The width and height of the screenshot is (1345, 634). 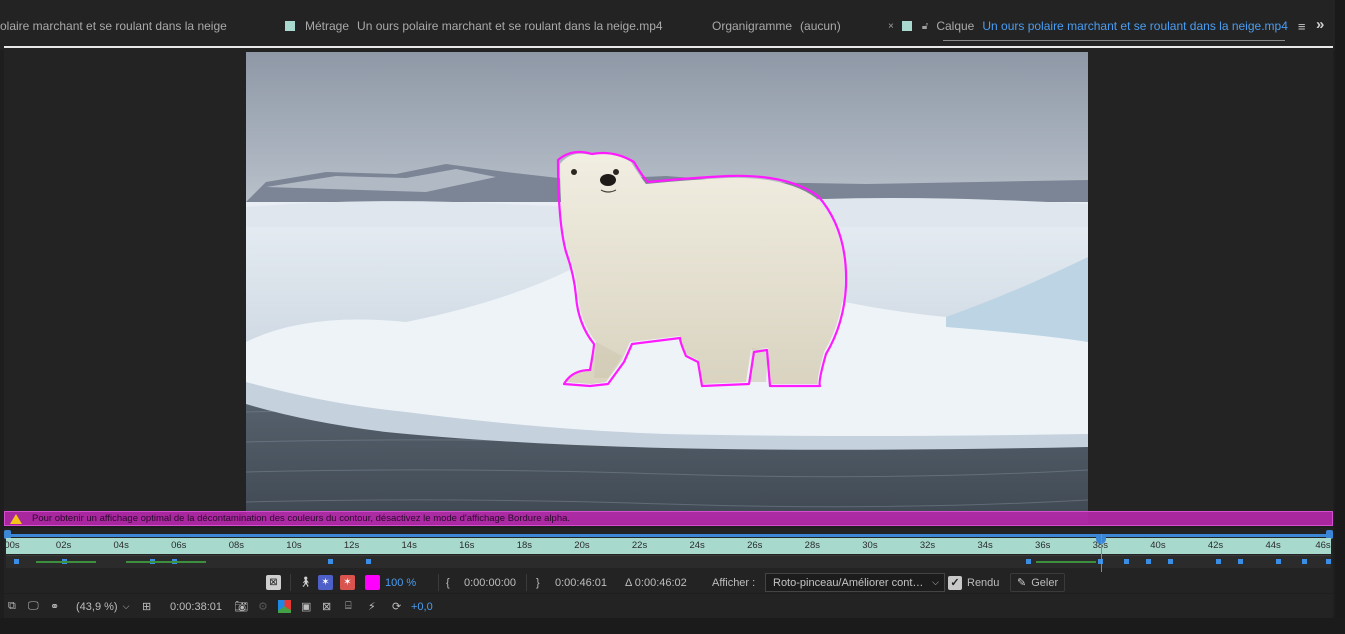 What do you see at coordinates (325, 582) in the screenshot?
I see `alpha-overlay-icon: ✶` at bounding box center [325, 582].